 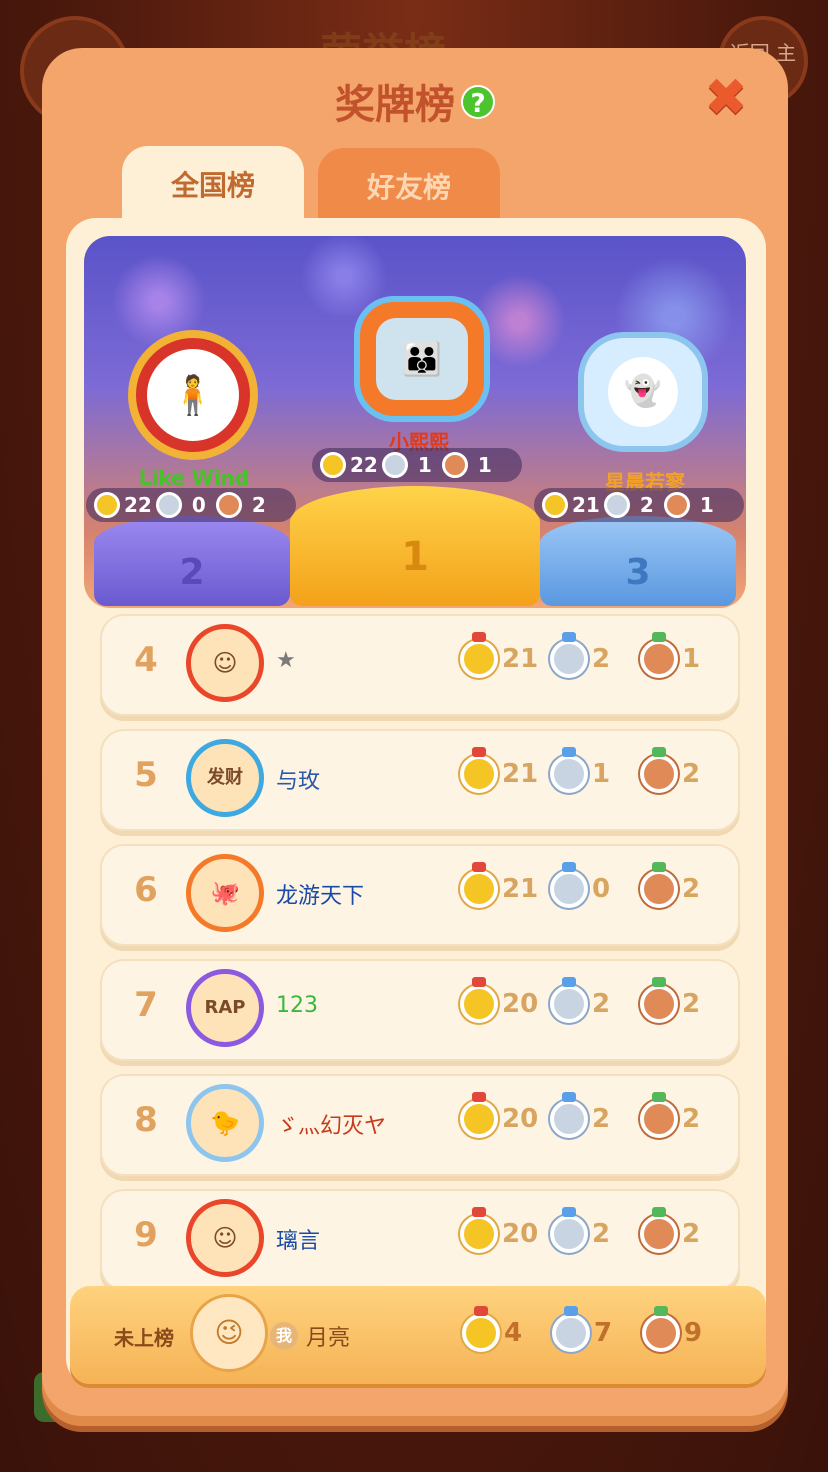 I want to click on leaderboard-row: 6 🐙 龙游天下 21 0 2, so click(x=420, y=895).